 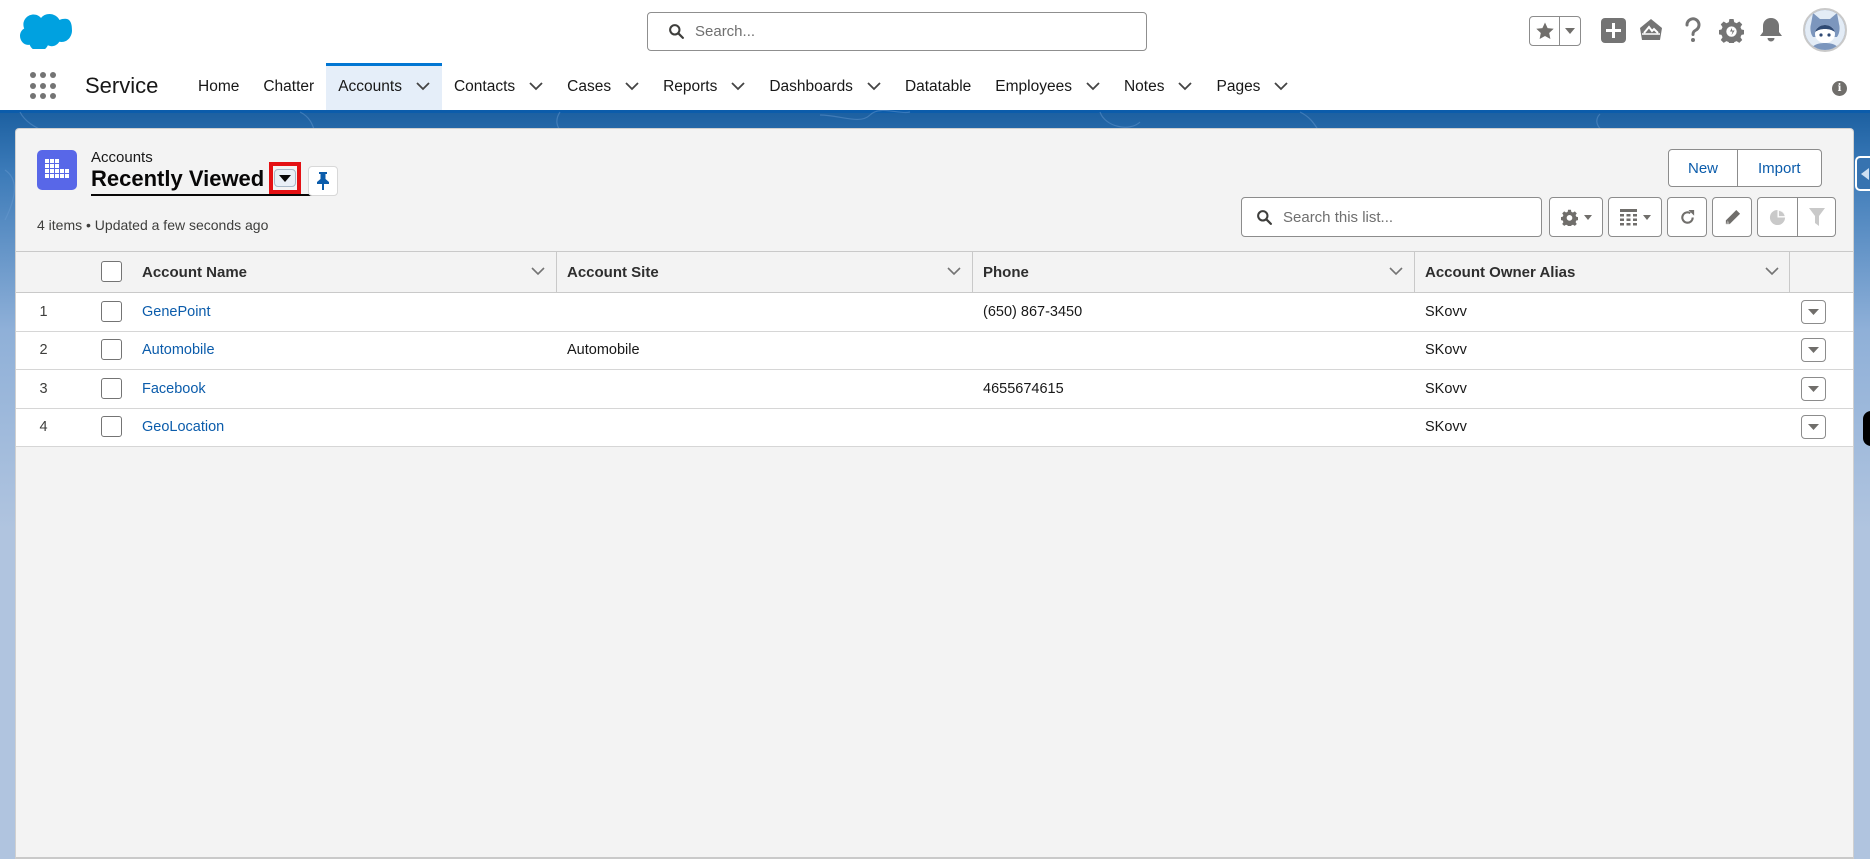 What do you see at coordinates (934, 427) in the screenshot?
I see `table-row: 4 GeoLocation SKovv` at bounding box center [934, 427].